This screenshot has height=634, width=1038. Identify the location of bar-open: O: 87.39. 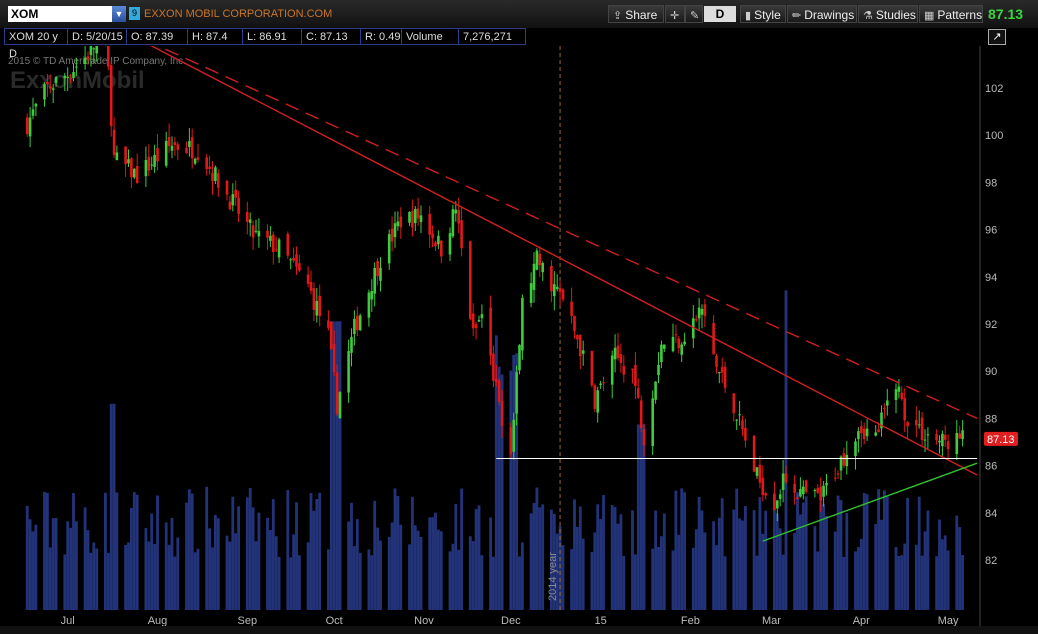
(157, 36).